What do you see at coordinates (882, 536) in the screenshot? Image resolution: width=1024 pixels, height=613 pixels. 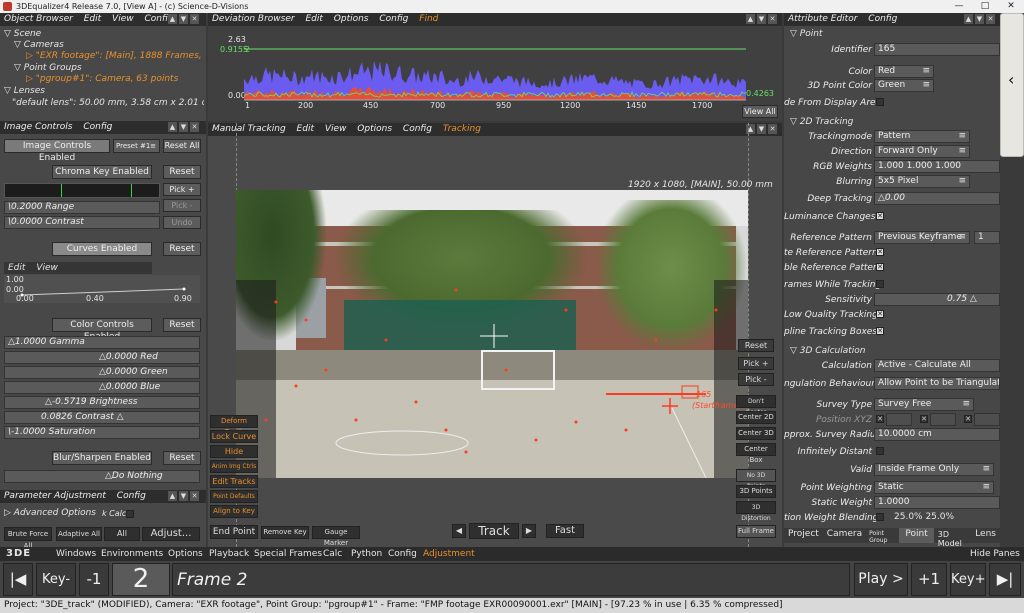 I see `tab-point-group: Point Group` at bounding box center [882, 536].